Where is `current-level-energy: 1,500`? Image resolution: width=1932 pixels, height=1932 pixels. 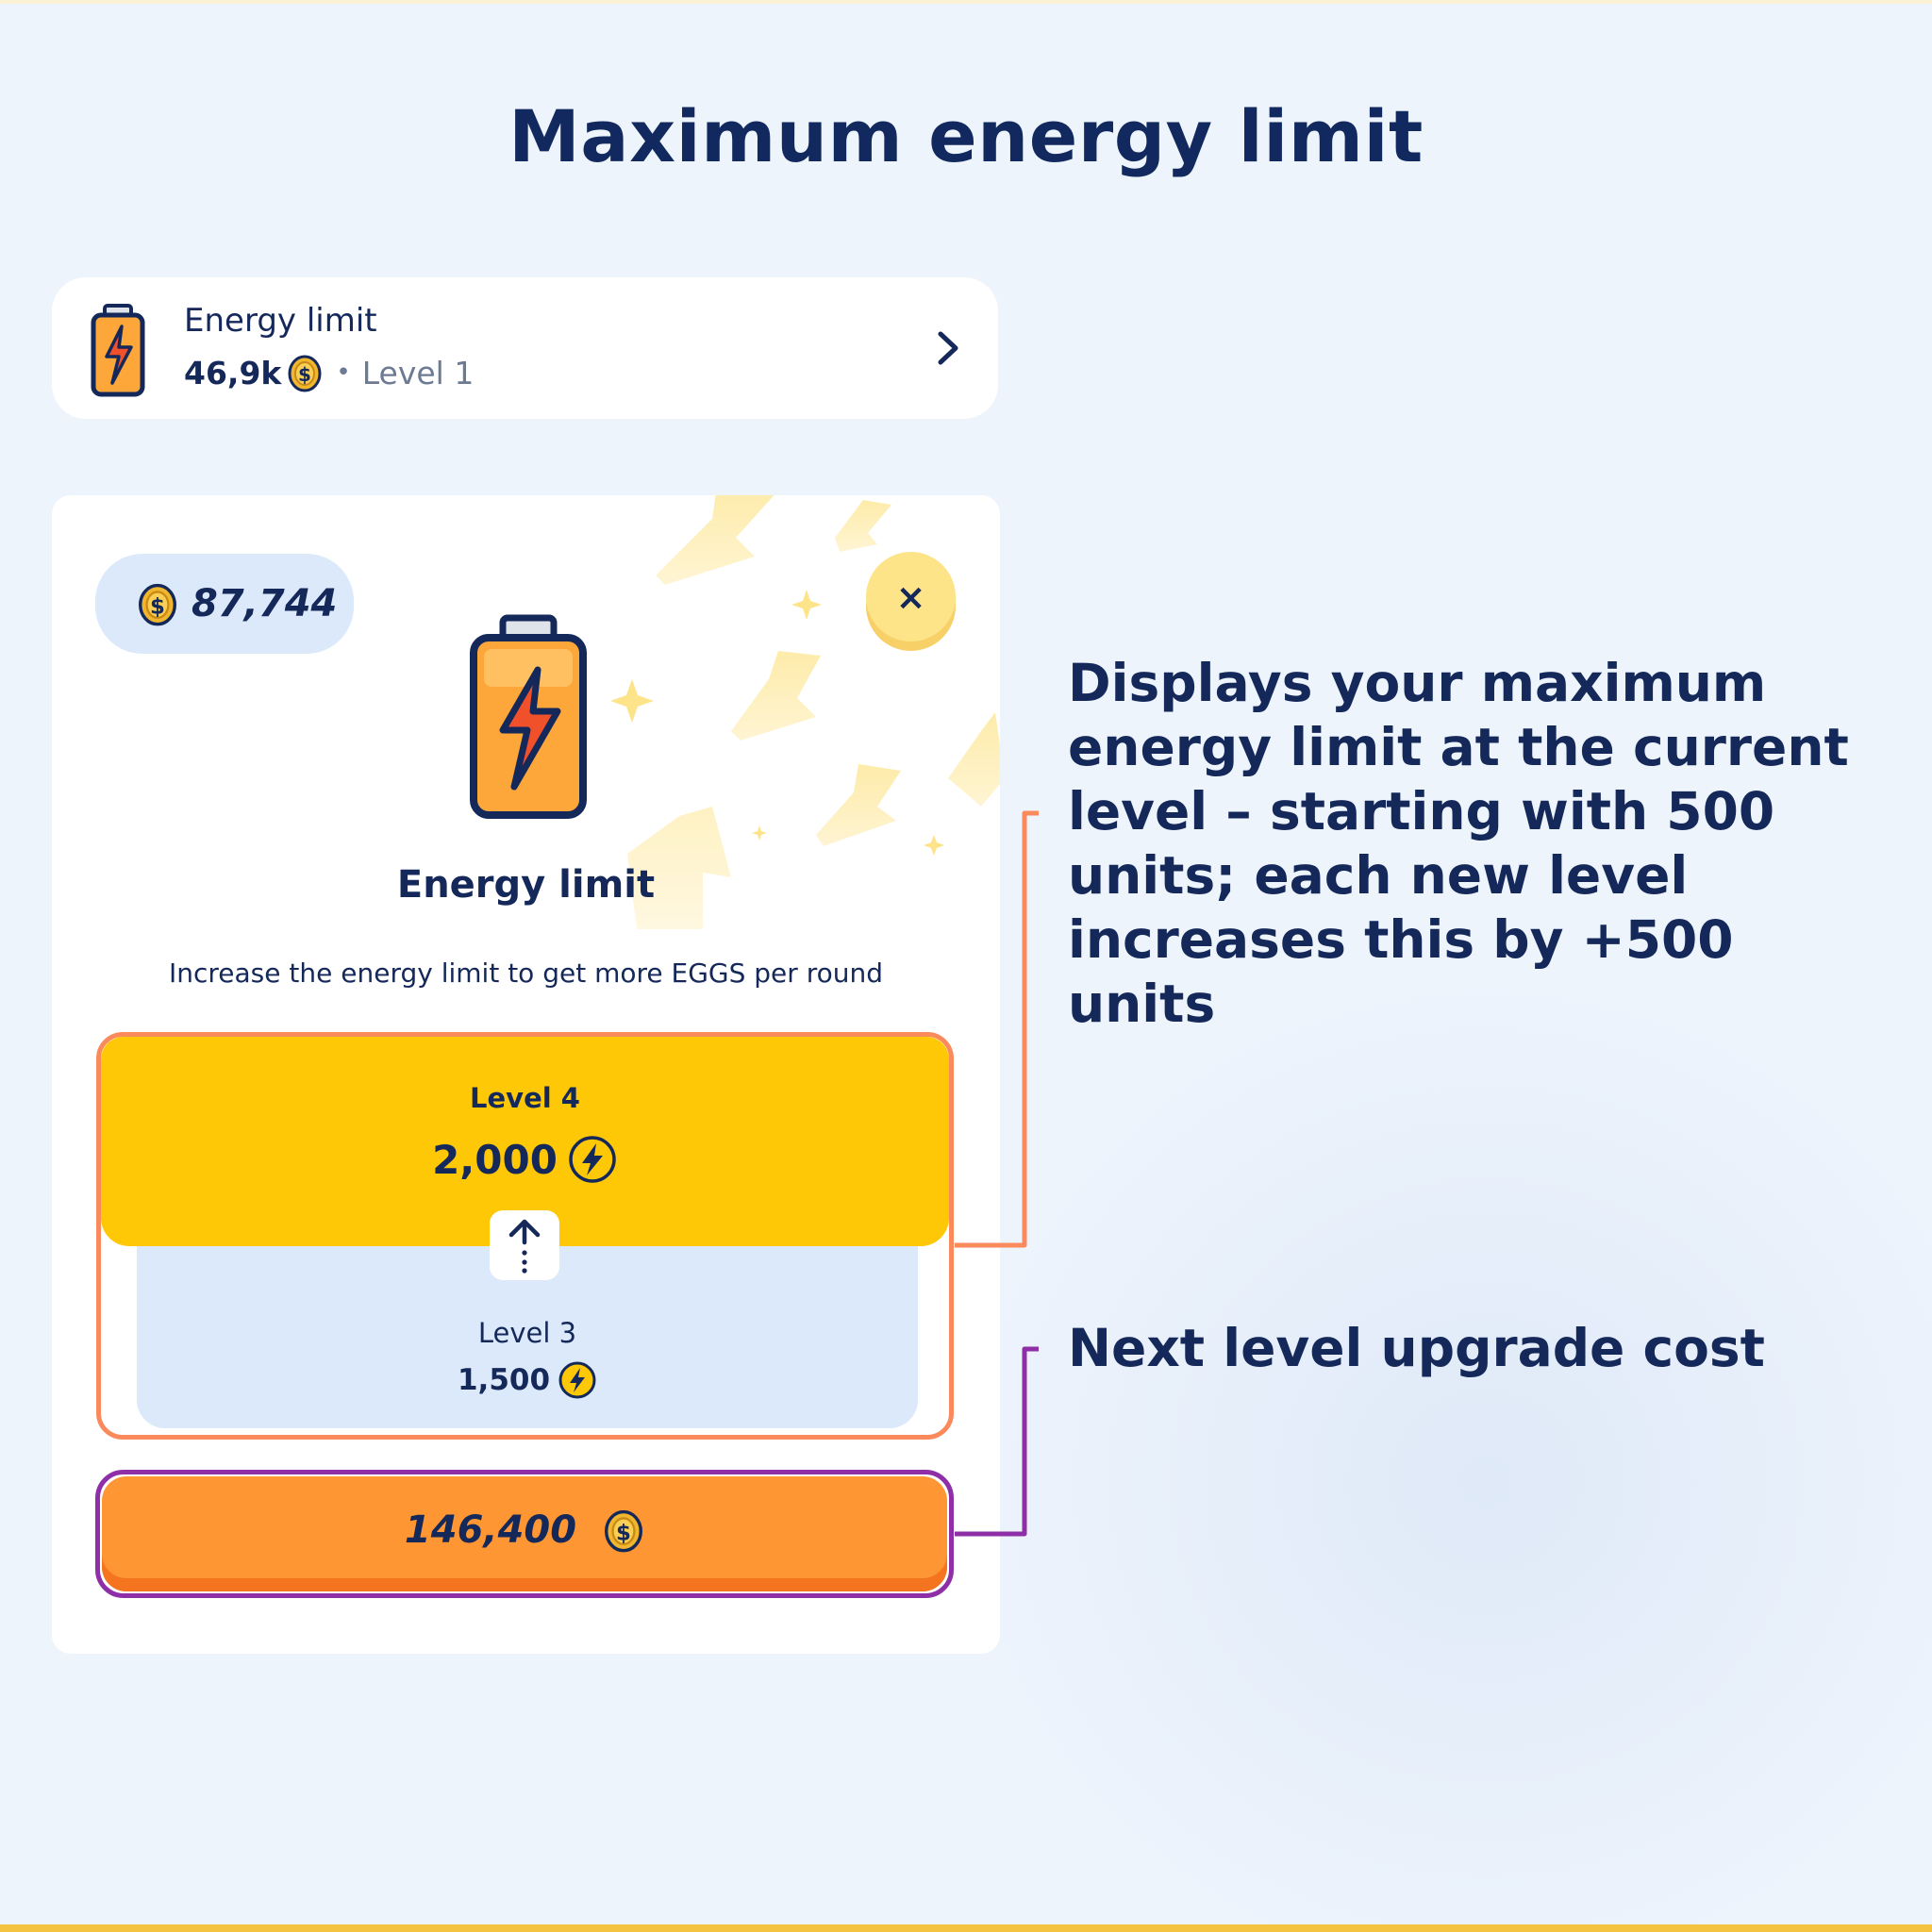
current-level-energy: 1,500 is located at coordinates (504, 1380).